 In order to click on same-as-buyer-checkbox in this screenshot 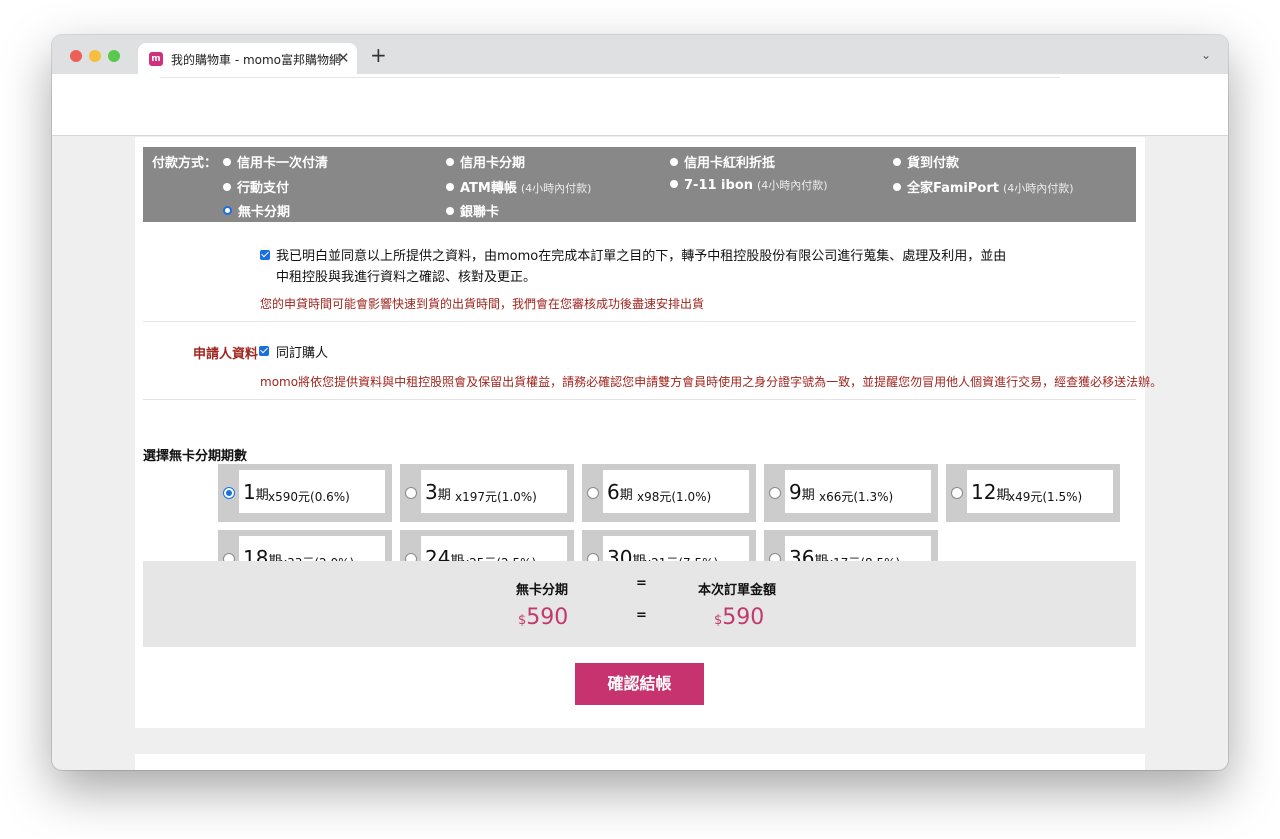, I will do `click(264, 351)`.